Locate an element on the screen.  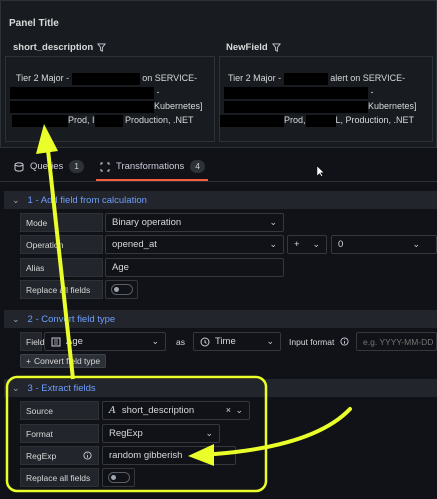
transformation-title: 2 - Convert field type is located at coordinates (71, 319).